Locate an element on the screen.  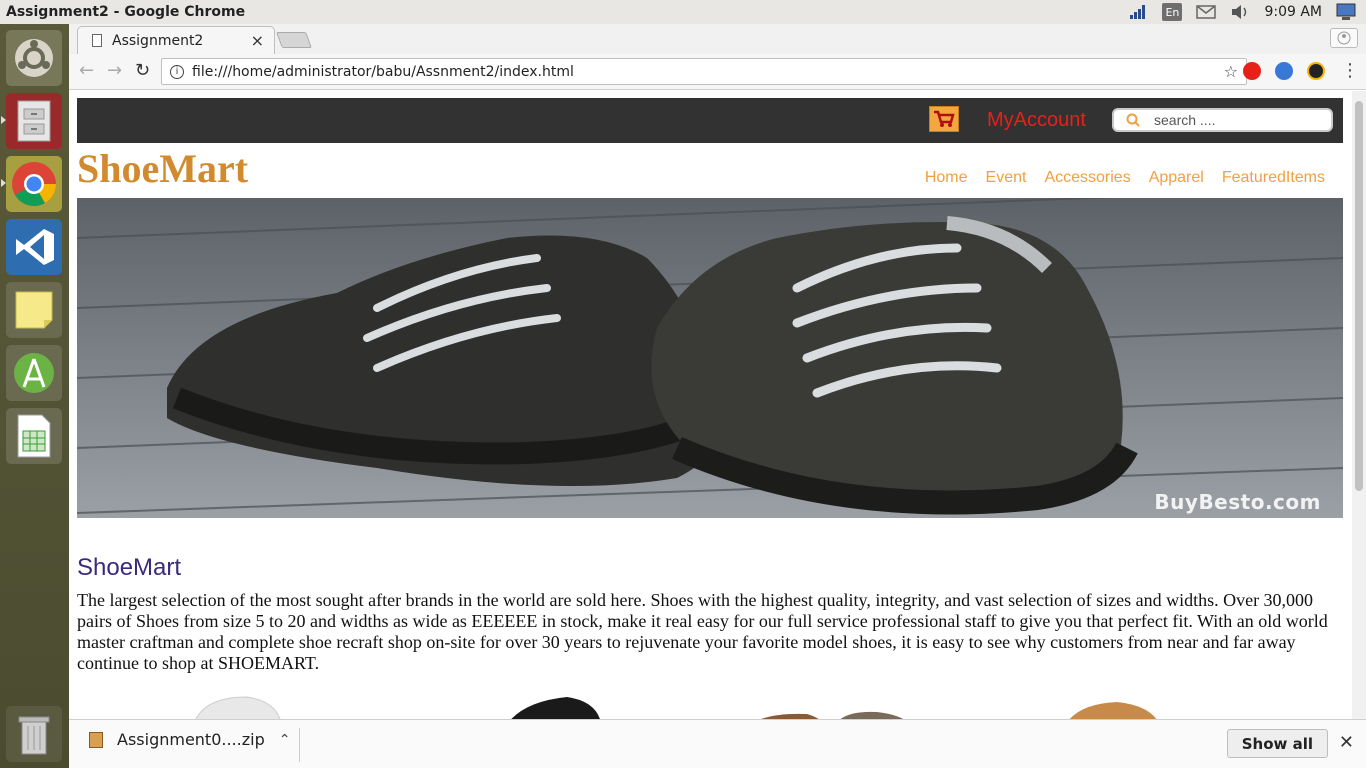
zip-file-icon is located at coordinates (96, 739).